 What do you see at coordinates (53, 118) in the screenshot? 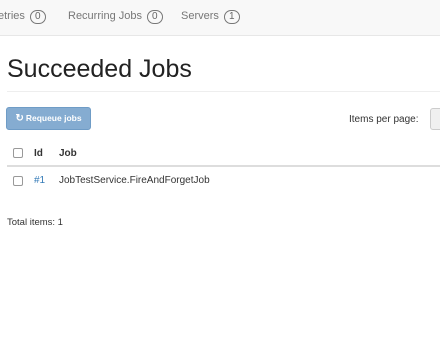
I see `requeue-jobs-label: Requeue jobs` at bounding box center [53, 118].